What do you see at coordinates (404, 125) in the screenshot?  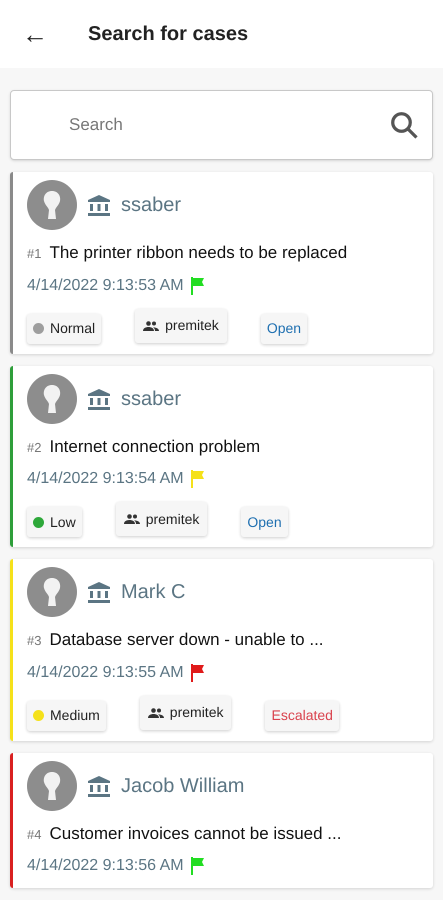 I see `search-icon` at bounding box center [404, 125].